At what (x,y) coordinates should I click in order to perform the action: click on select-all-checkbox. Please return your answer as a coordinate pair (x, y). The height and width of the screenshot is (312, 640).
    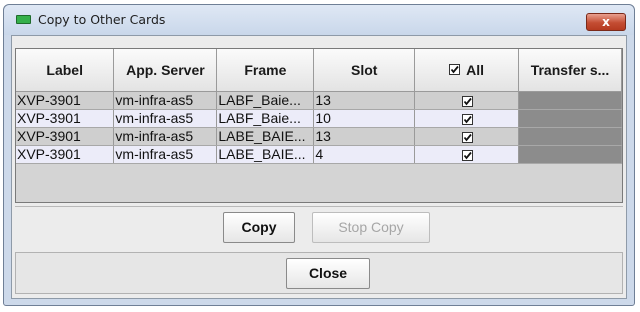
    Looking at the image, I should click on (455, 70).